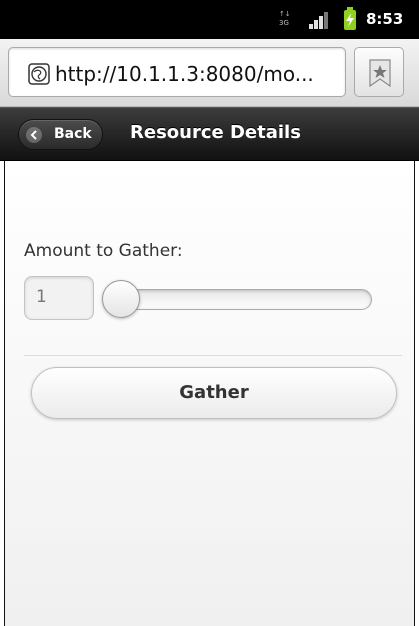 The height and width of the screenshot is (626, 419). What do you see at coordinates (213, 355) in the screenshot?
I see `divider` at bounding box center [213, 355].